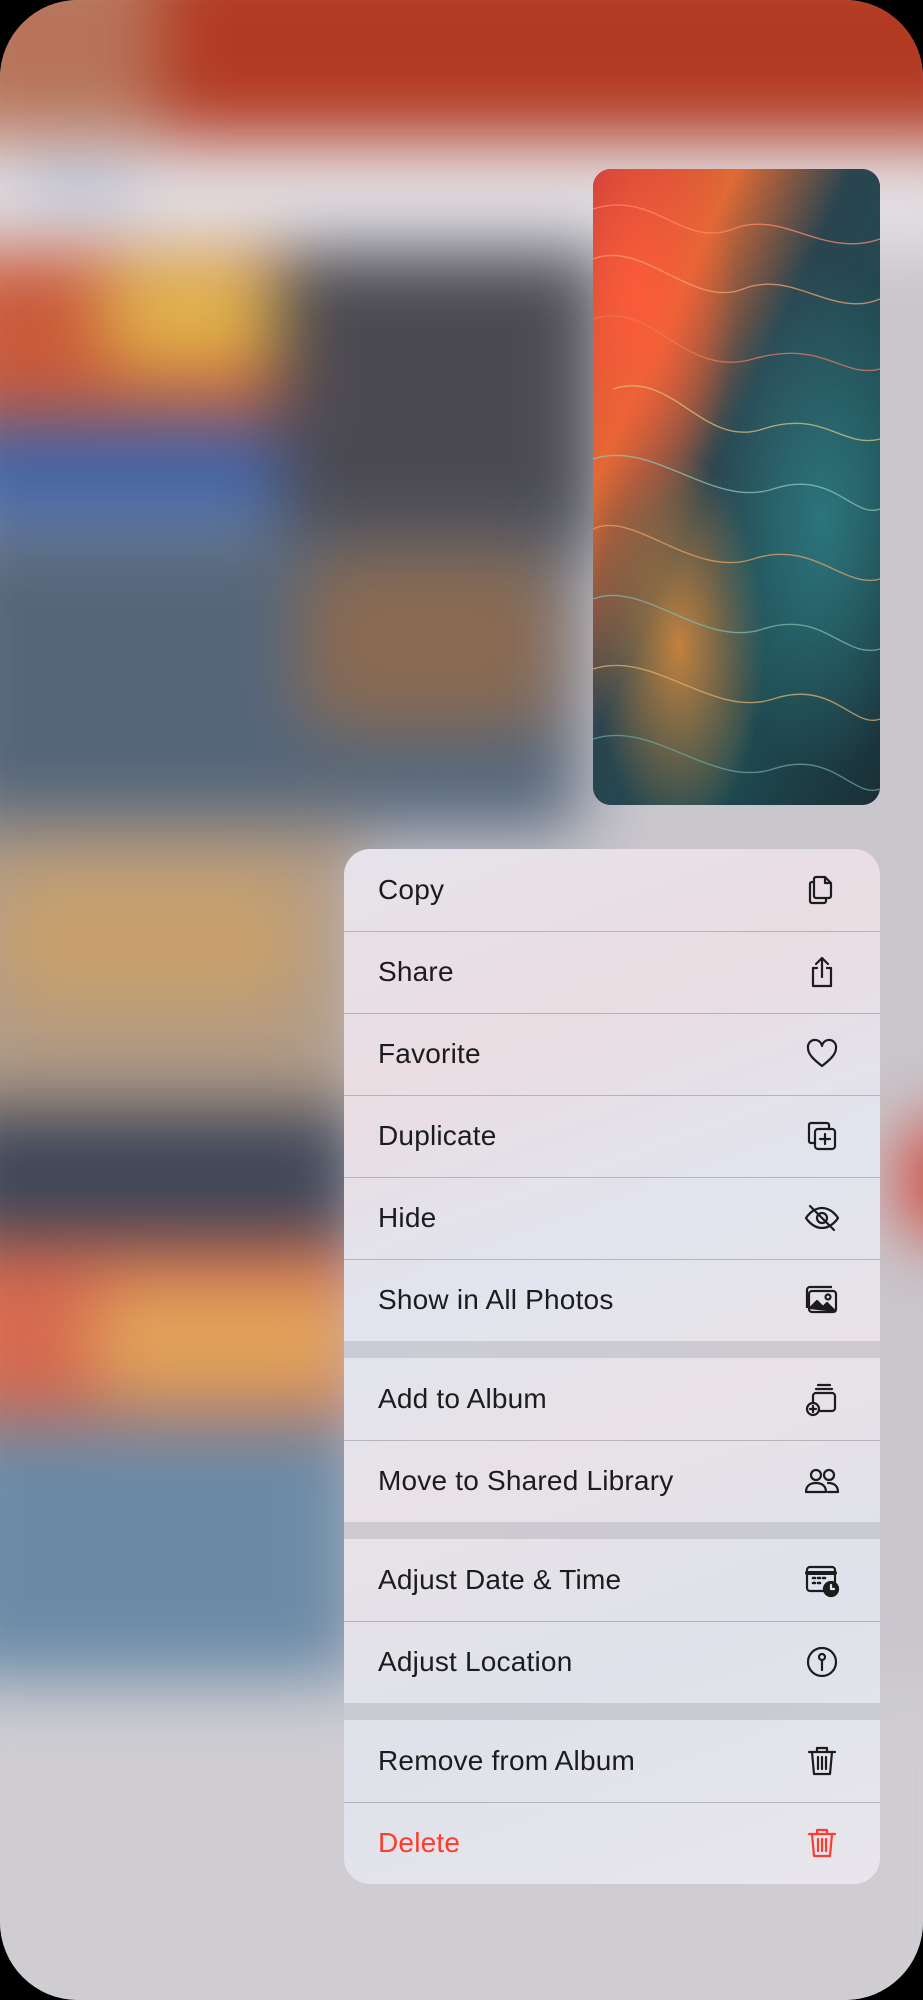 This screenshot has width=923, height=2000. I want to click on menu-item-label: Copy, so click(411, 889).